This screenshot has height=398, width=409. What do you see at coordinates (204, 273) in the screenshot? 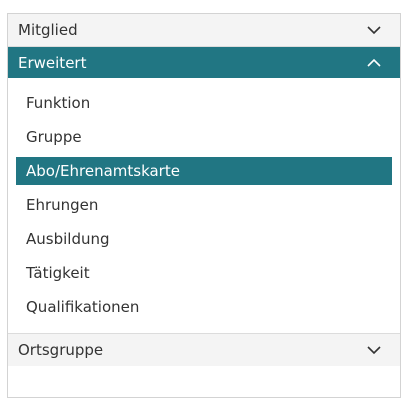
I see `list-item-taetigkeit: Tätigkeit` at bounding box center [204, 273].